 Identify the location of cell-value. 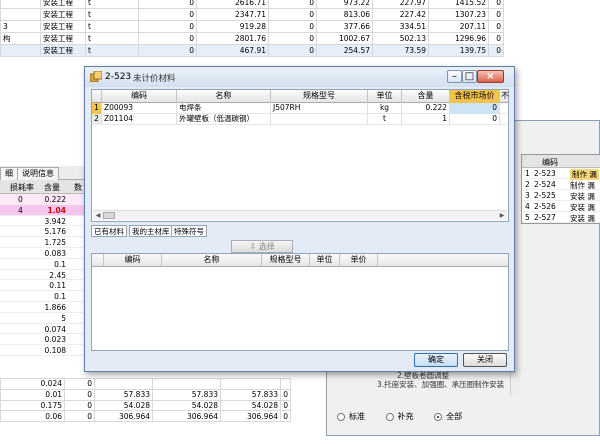
(123, 384).